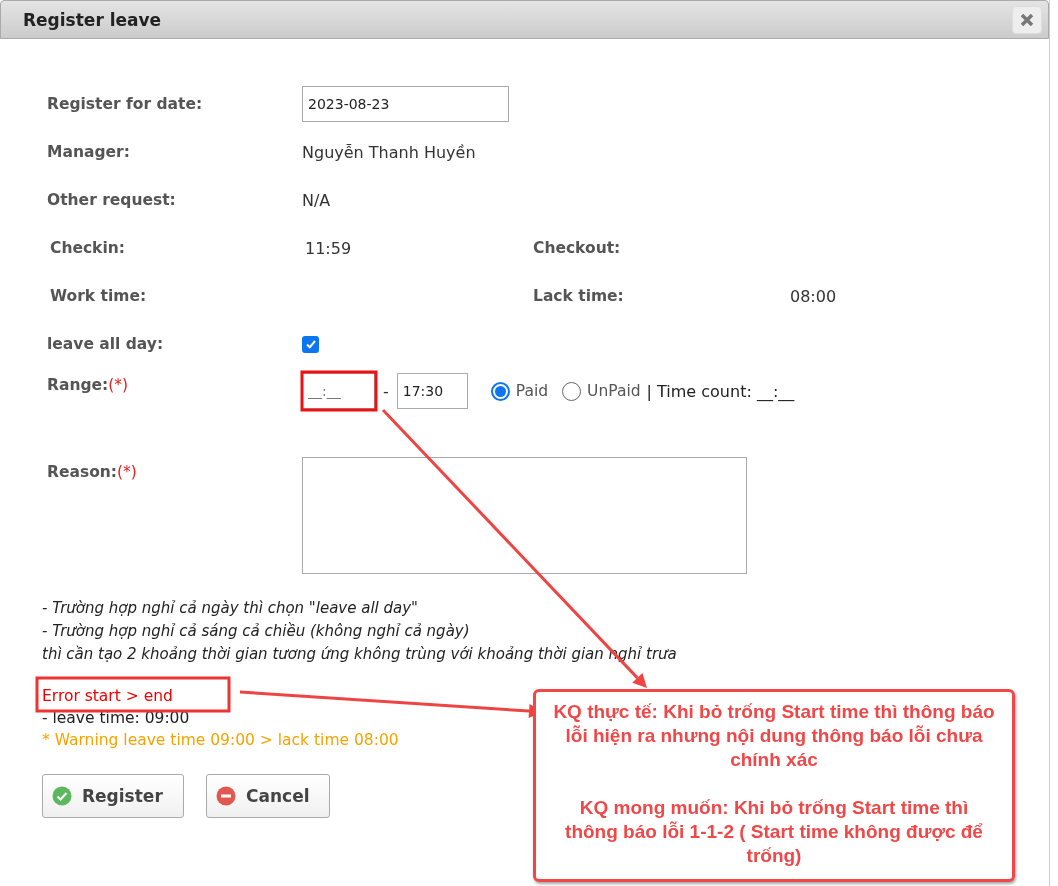  What do you see at coordinates (432, 391) in the screenshot?
I see `end-time-input: 17:30` at bounding box center [432, 391].